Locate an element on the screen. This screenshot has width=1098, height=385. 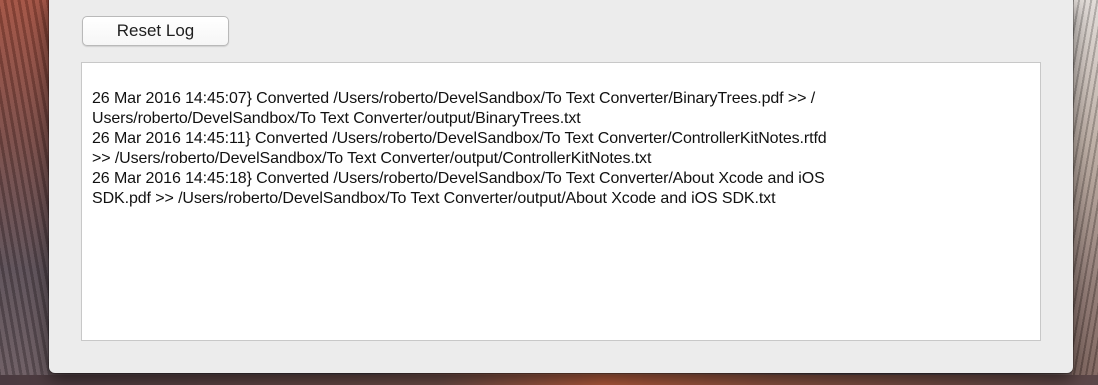
desktop-wallpaper-bottom is located at coordinates (549, 380).